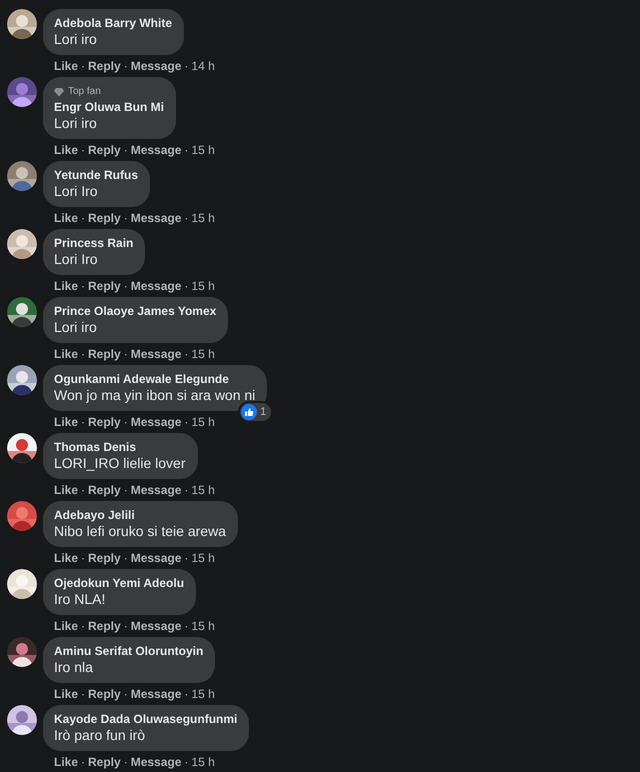  What do you see at coordinates (113, 23) in the screenshot?
I see `author-name: Adebola Barry White` at bounding box center [113, 23].